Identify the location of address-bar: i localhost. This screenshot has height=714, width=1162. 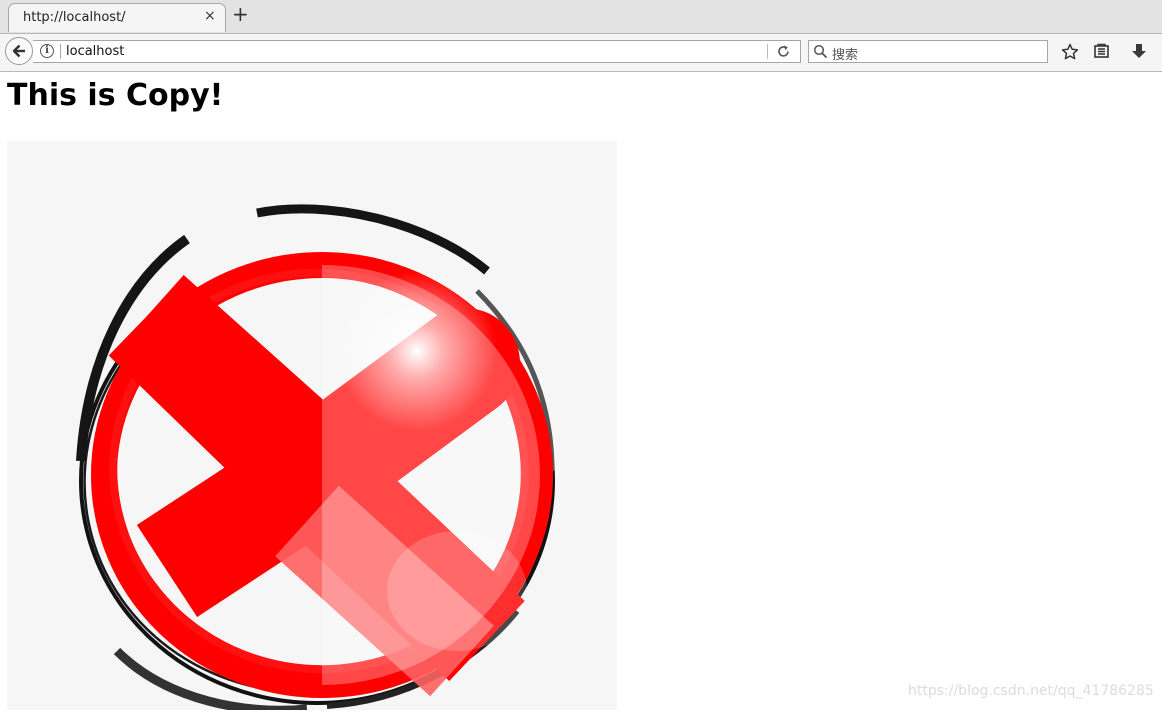
(417, 51).